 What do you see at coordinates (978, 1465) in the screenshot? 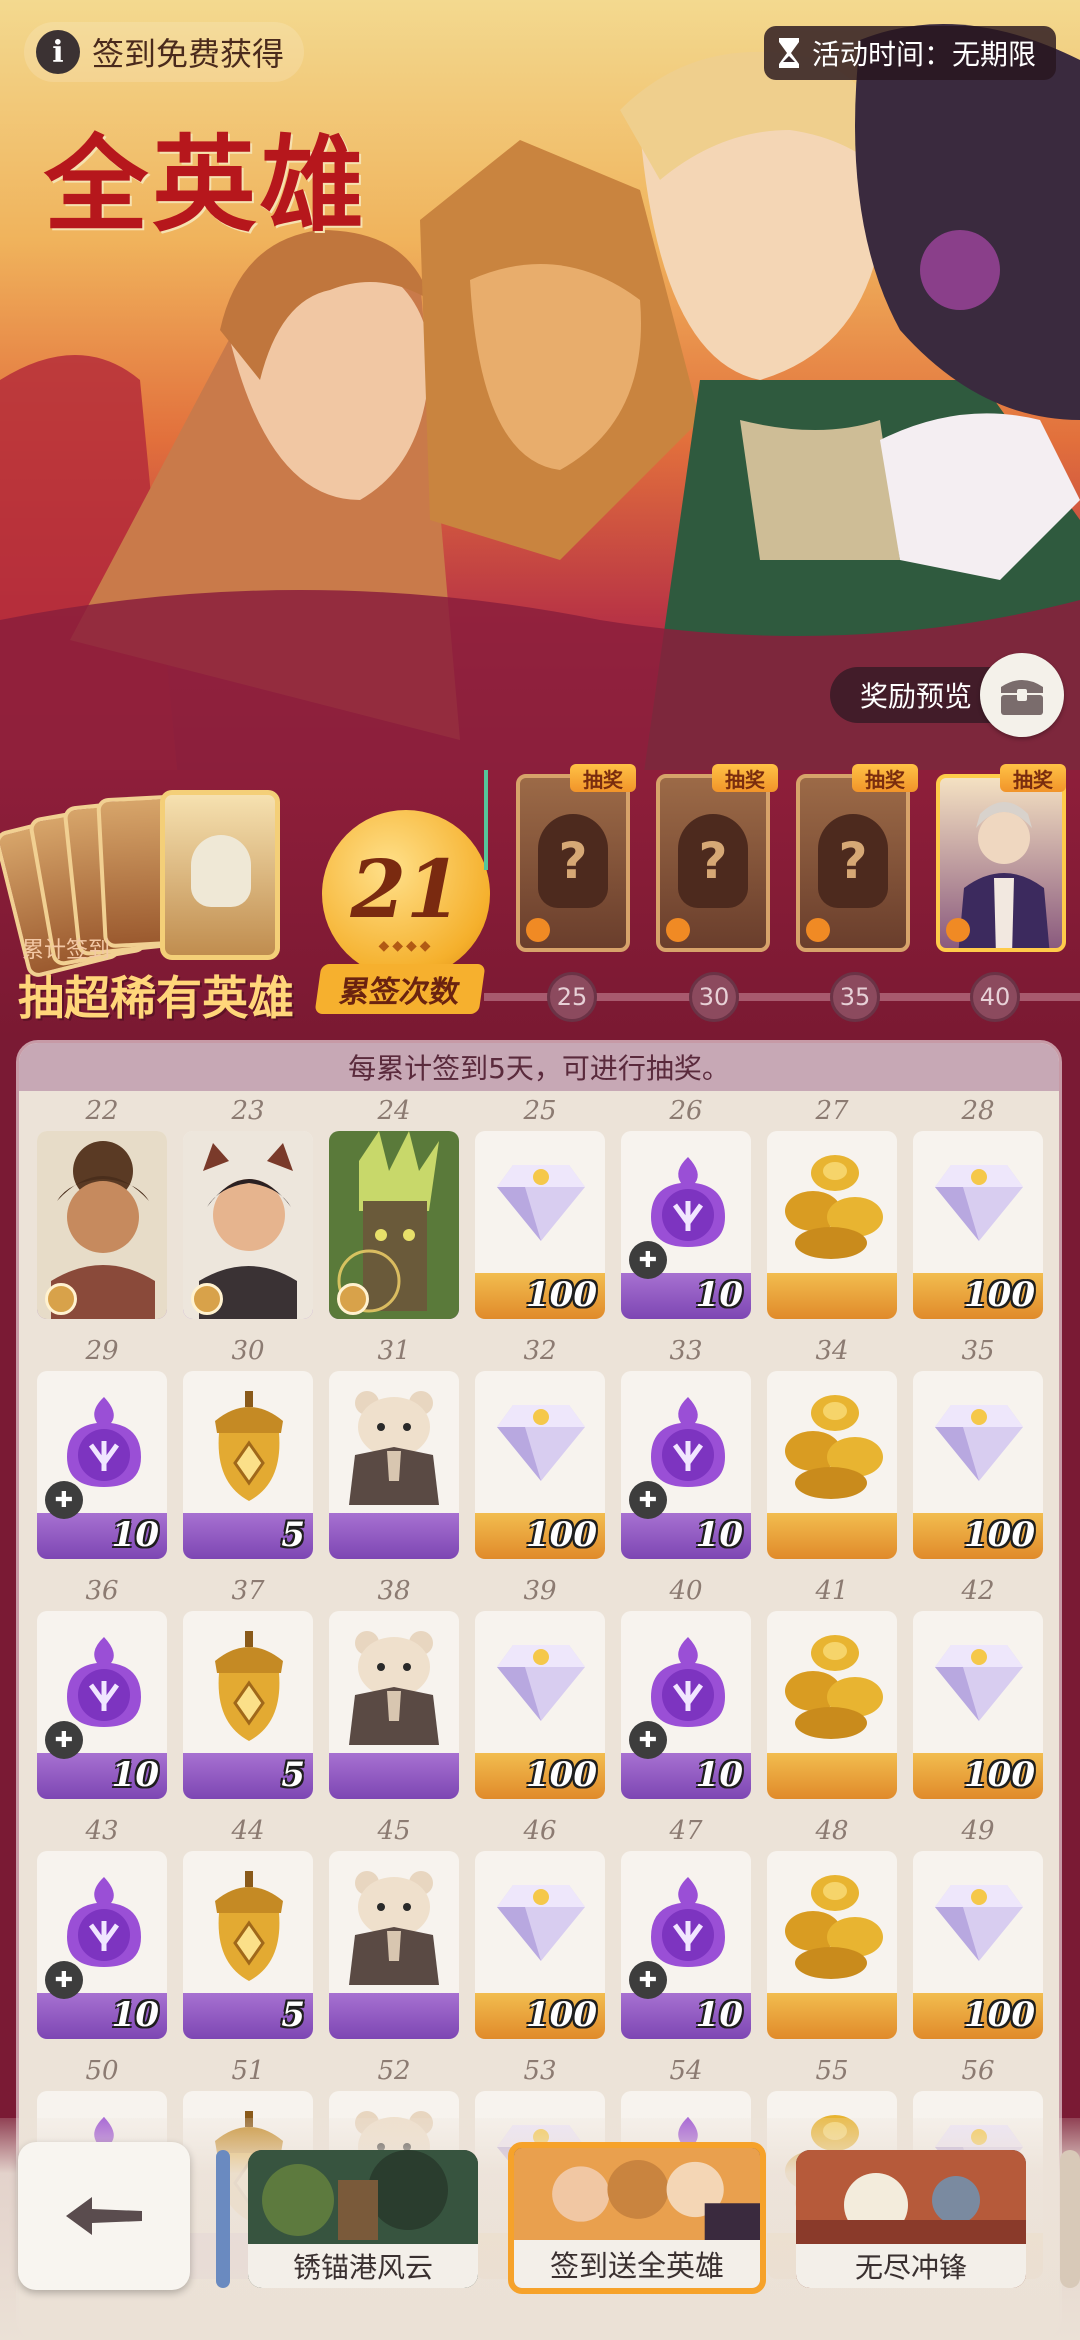
I see `reward-tile: 100` at bounding box center [978, 1465].